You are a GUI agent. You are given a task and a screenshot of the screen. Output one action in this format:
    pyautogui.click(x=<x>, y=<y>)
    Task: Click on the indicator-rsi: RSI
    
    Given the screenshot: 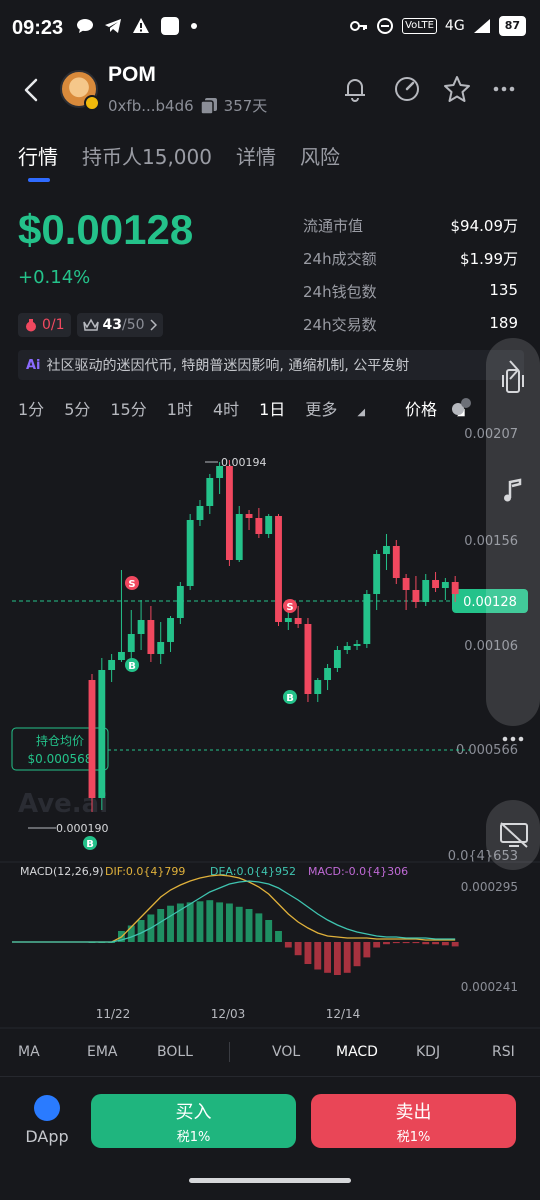 What is the action you would take?
    pyautogui.click(x=503, y=1052)
    